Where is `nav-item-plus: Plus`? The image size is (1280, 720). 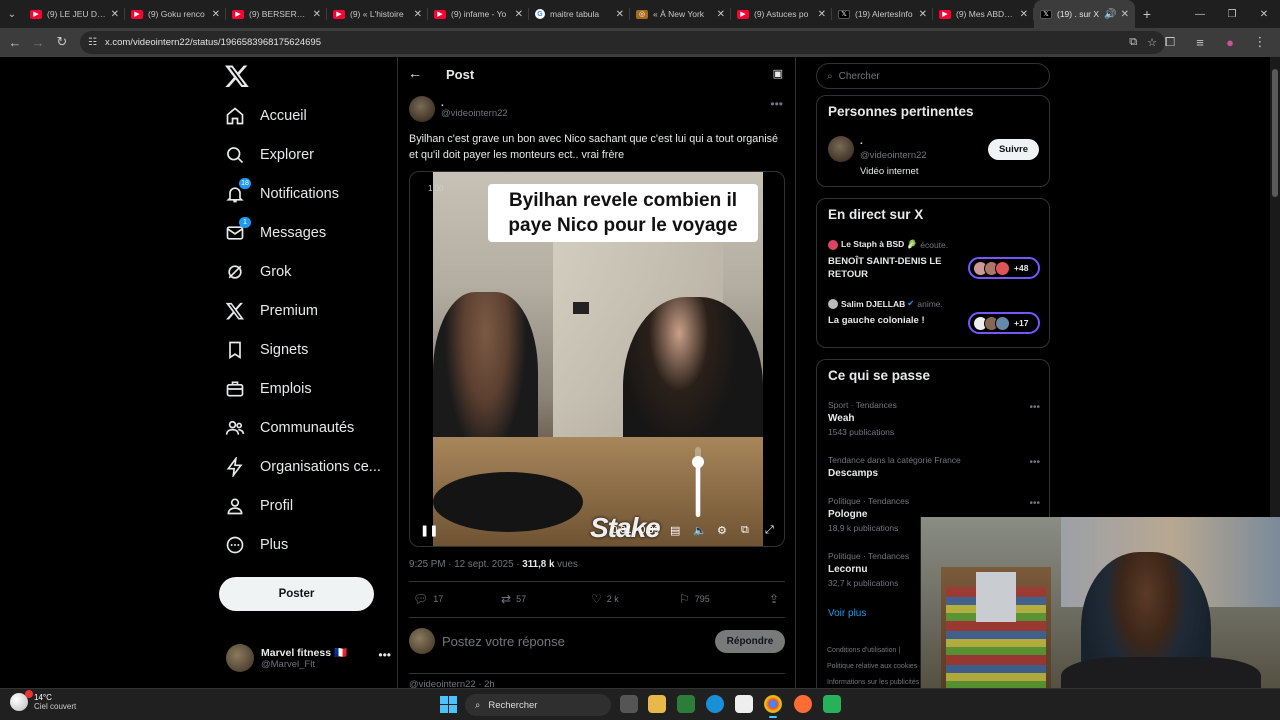
nav-item-plus: Plus is located at coordinates (256, 545).